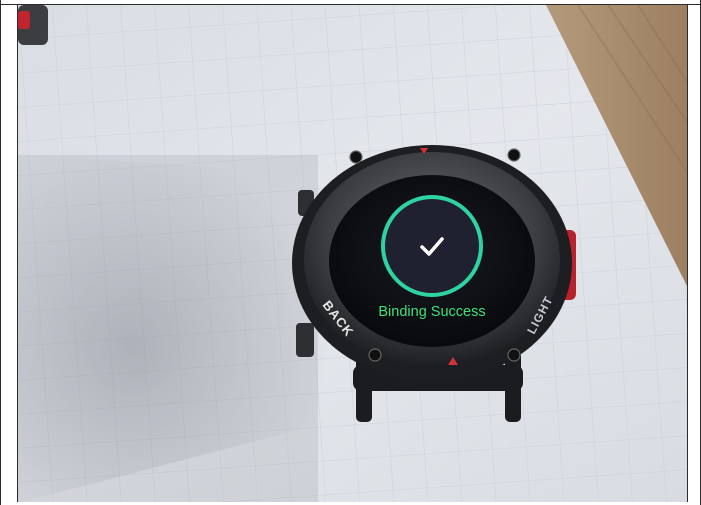  I want to click on success-ring, so click(432, 246).